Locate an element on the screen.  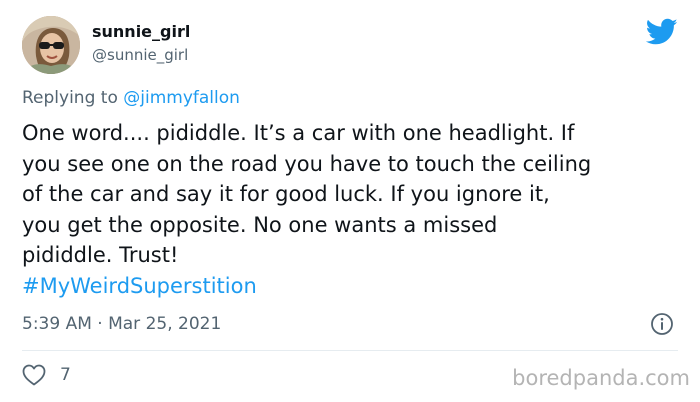
watermark: boredpanda.com is located at coordinates (601, 378).